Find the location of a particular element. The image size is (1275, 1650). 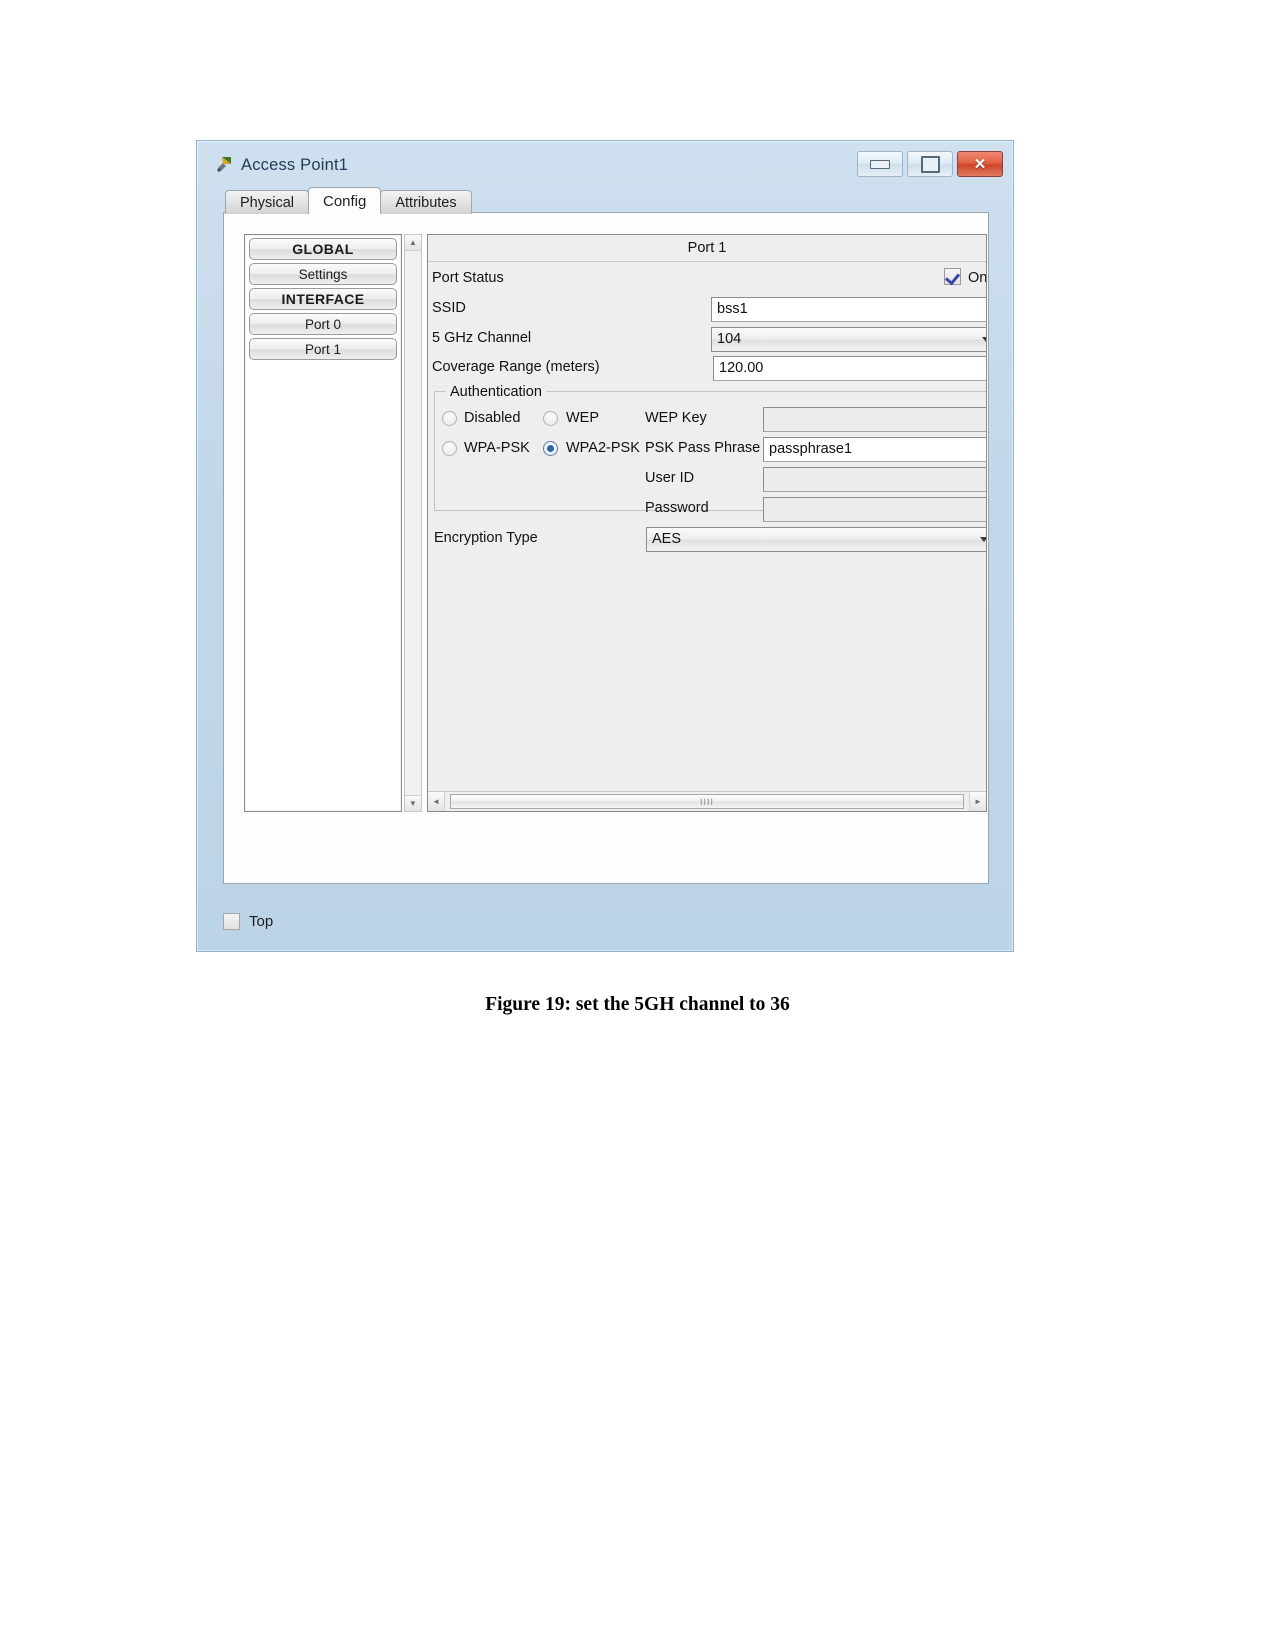

tab-attributes: Attributes is located at coordinates (426, 202).